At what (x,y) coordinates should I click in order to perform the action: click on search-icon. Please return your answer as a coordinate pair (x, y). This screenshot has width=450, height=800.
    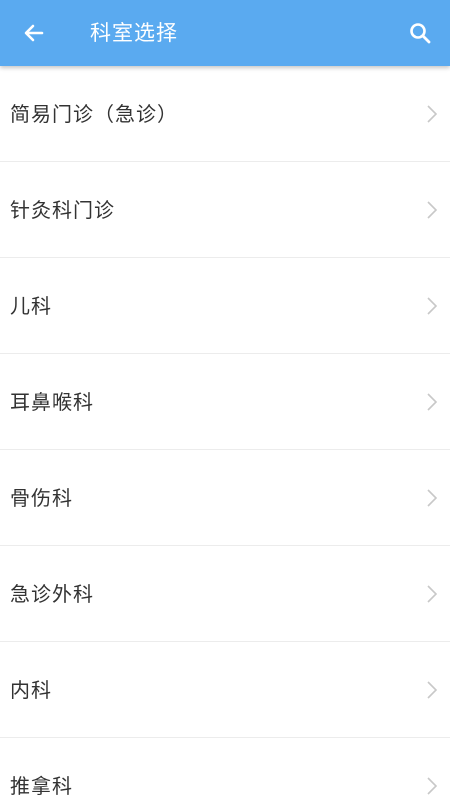
    Looking at the image, I should click on (420, 33).